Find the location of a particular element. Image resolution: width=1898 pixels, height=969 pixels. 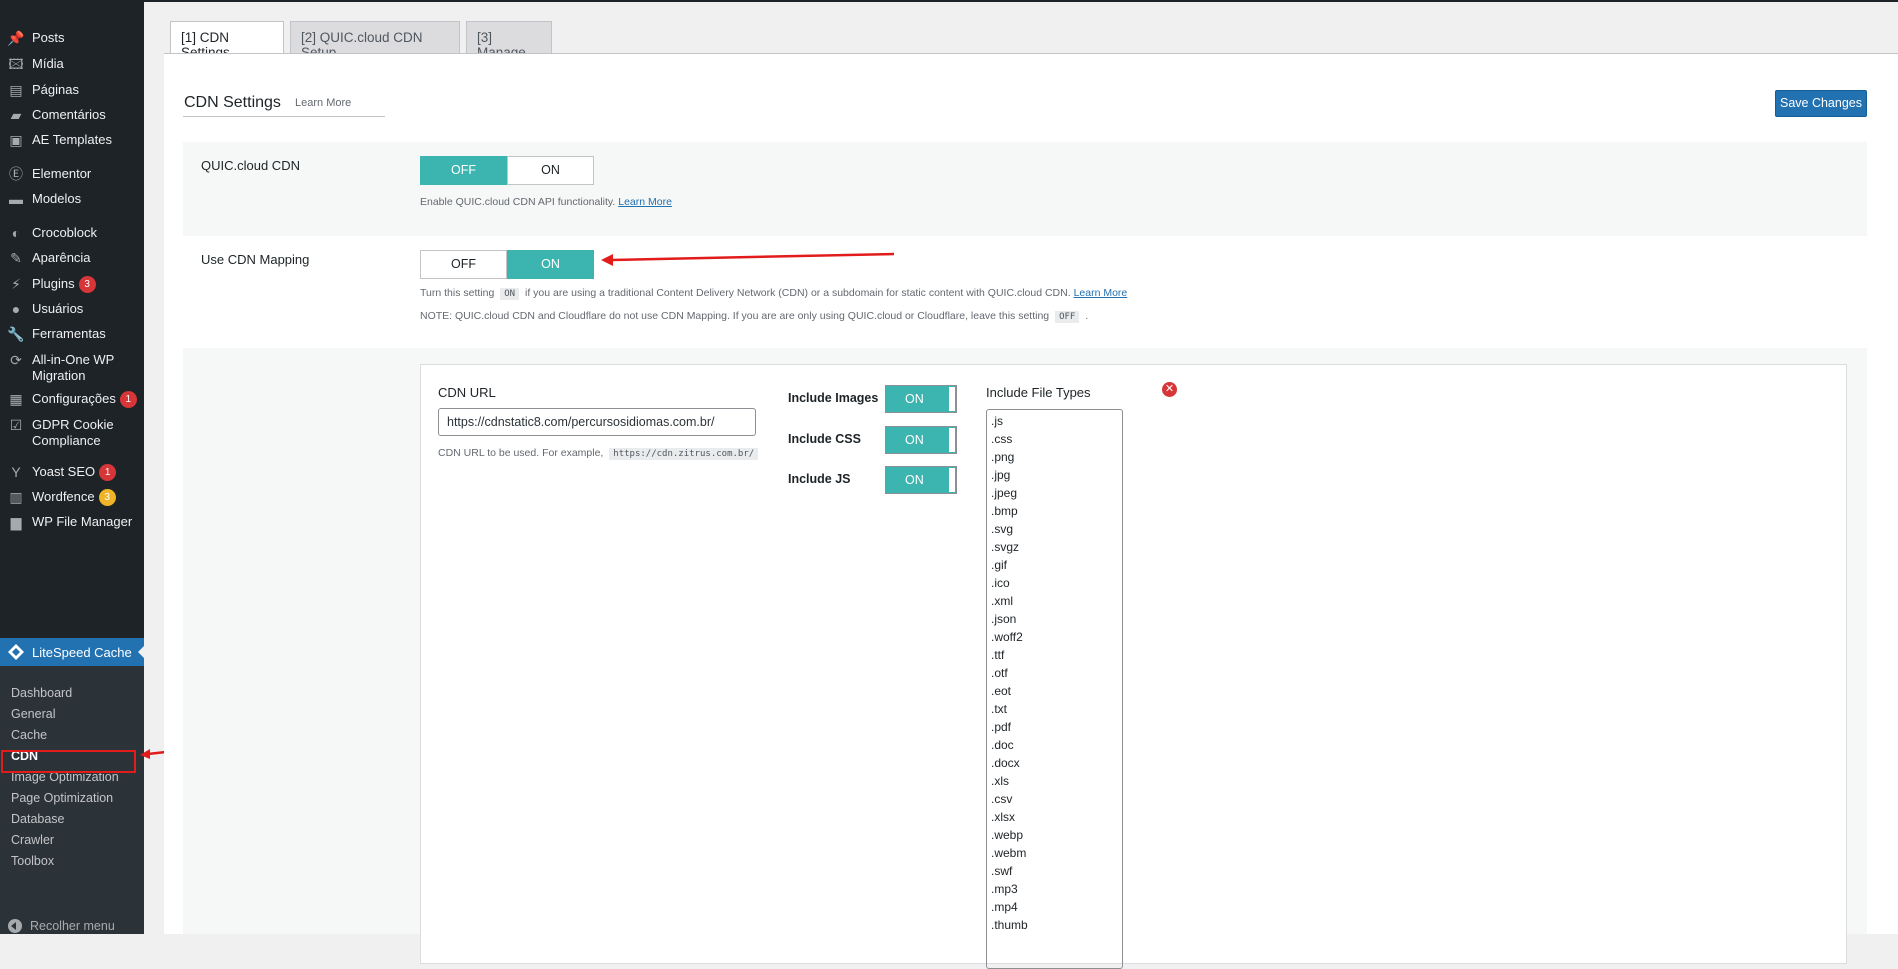

collapse-icon is located at coordinates (15, 926).